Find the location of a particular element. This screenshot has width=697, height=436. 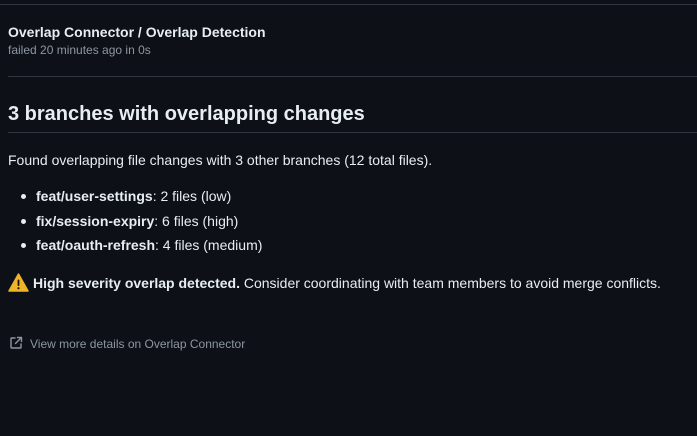

header-divider is located at coordinates (352, 76).